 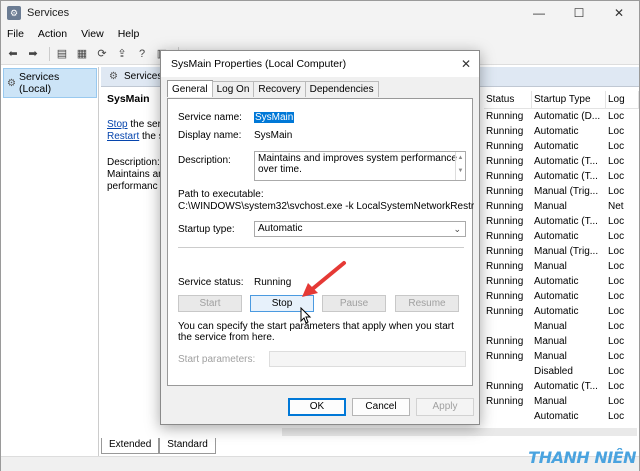 I want to click on tab-general: General, so click(x=190, y=88).